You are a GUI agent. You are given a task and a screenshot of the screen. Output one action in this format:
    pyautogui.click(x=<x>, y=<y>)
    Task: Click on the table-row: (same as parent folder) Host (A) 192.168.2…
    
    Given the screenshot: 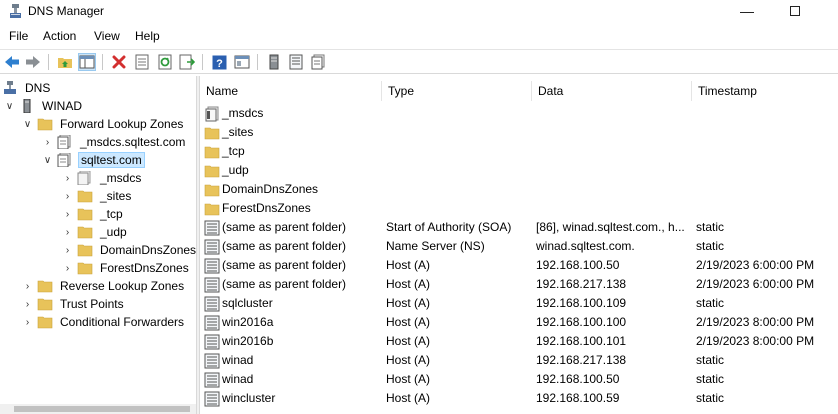 What is the action you would take?
    pyautogui.click(x=519, y=284)
    